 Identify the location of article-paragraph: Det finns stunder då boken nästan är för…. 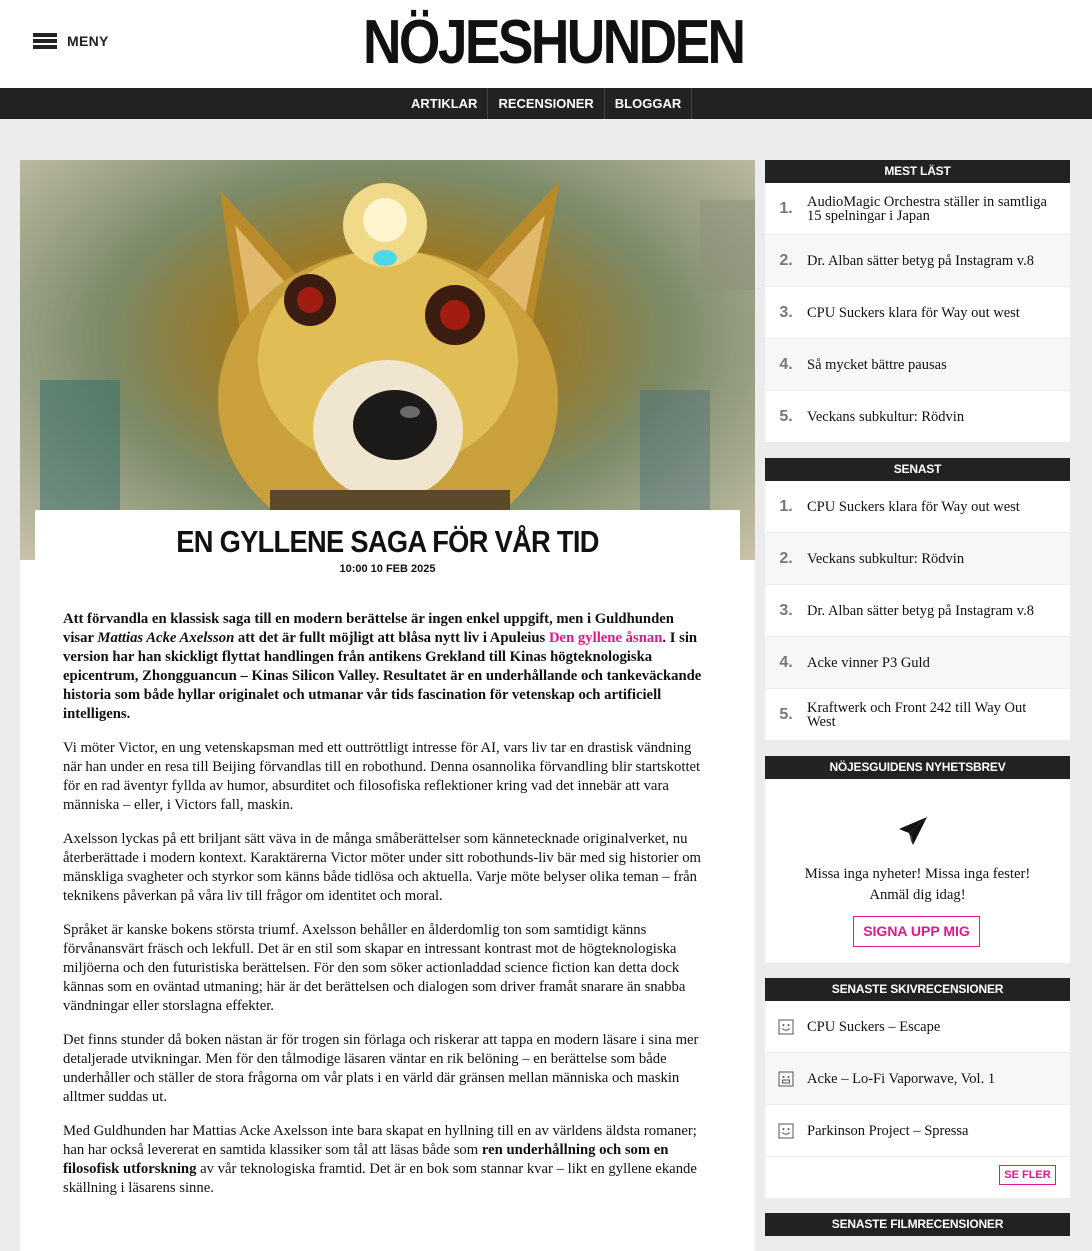
(381, 1068).